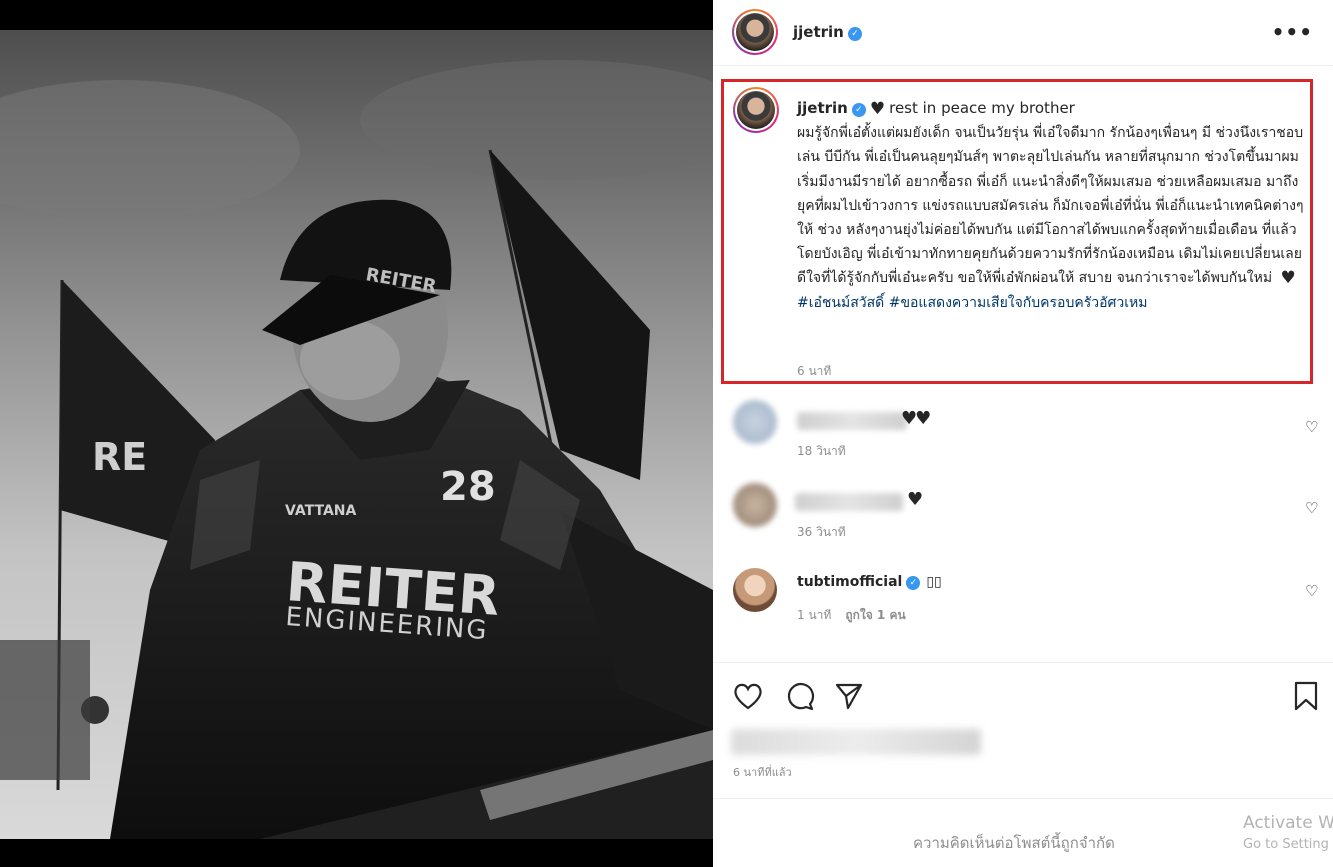 This screenshot has height=867, width=1333. I want to click on comment-username: tubtimofficial ✓ ▯▯, so click(869, 582).